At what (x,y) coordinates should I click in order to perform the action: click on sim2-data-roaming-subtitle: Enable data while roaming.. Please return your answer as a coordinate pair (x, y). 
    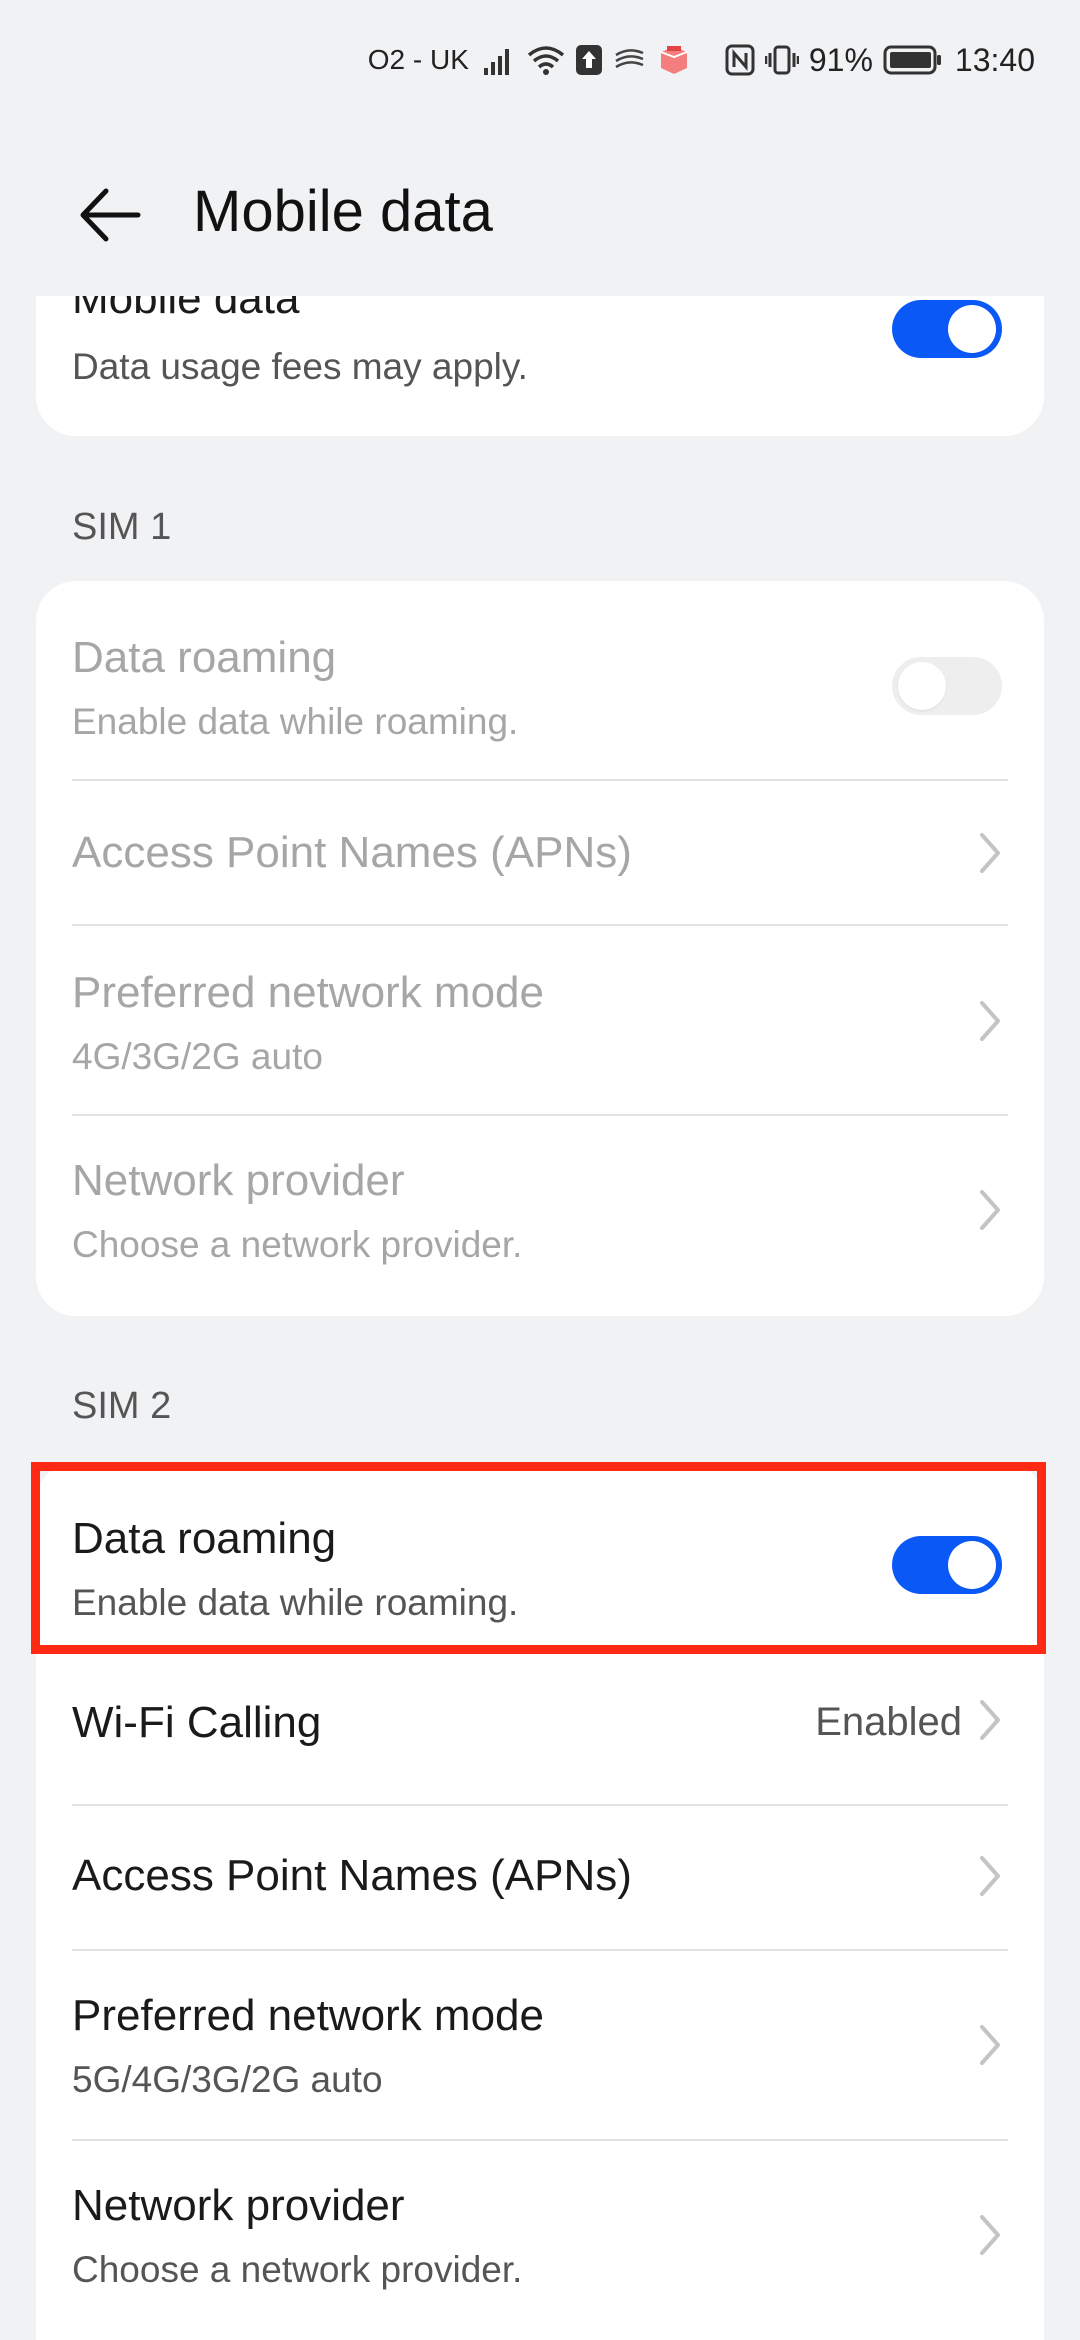
    Looking at the image, I should click on (295, 1602).